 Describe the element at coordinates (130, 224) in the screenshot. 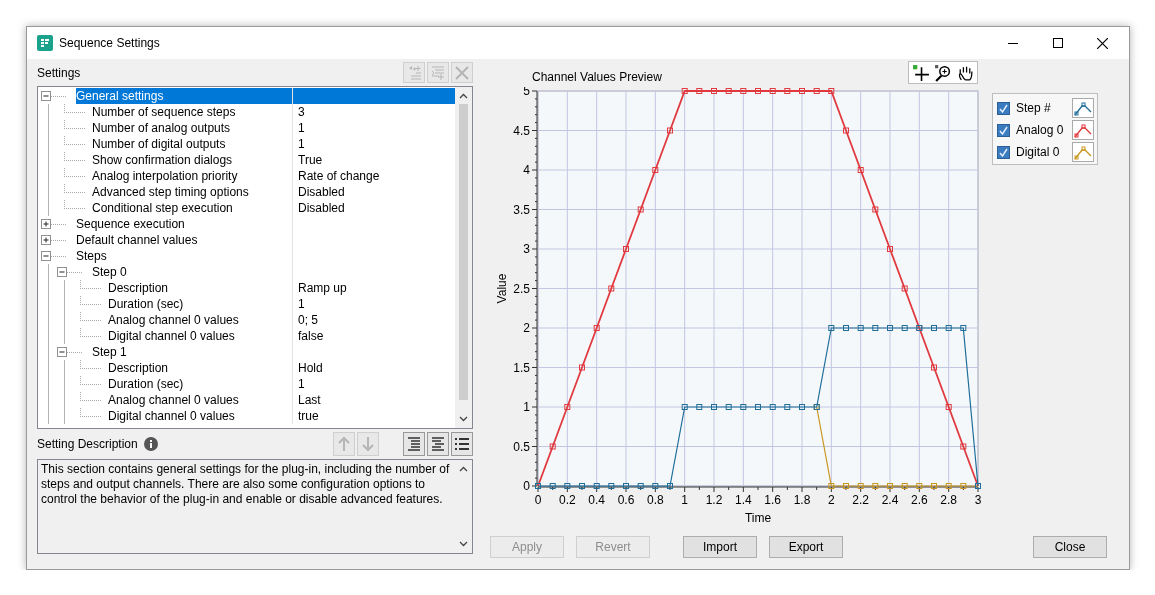

I see `setting-name: Sequence execution` at that location.